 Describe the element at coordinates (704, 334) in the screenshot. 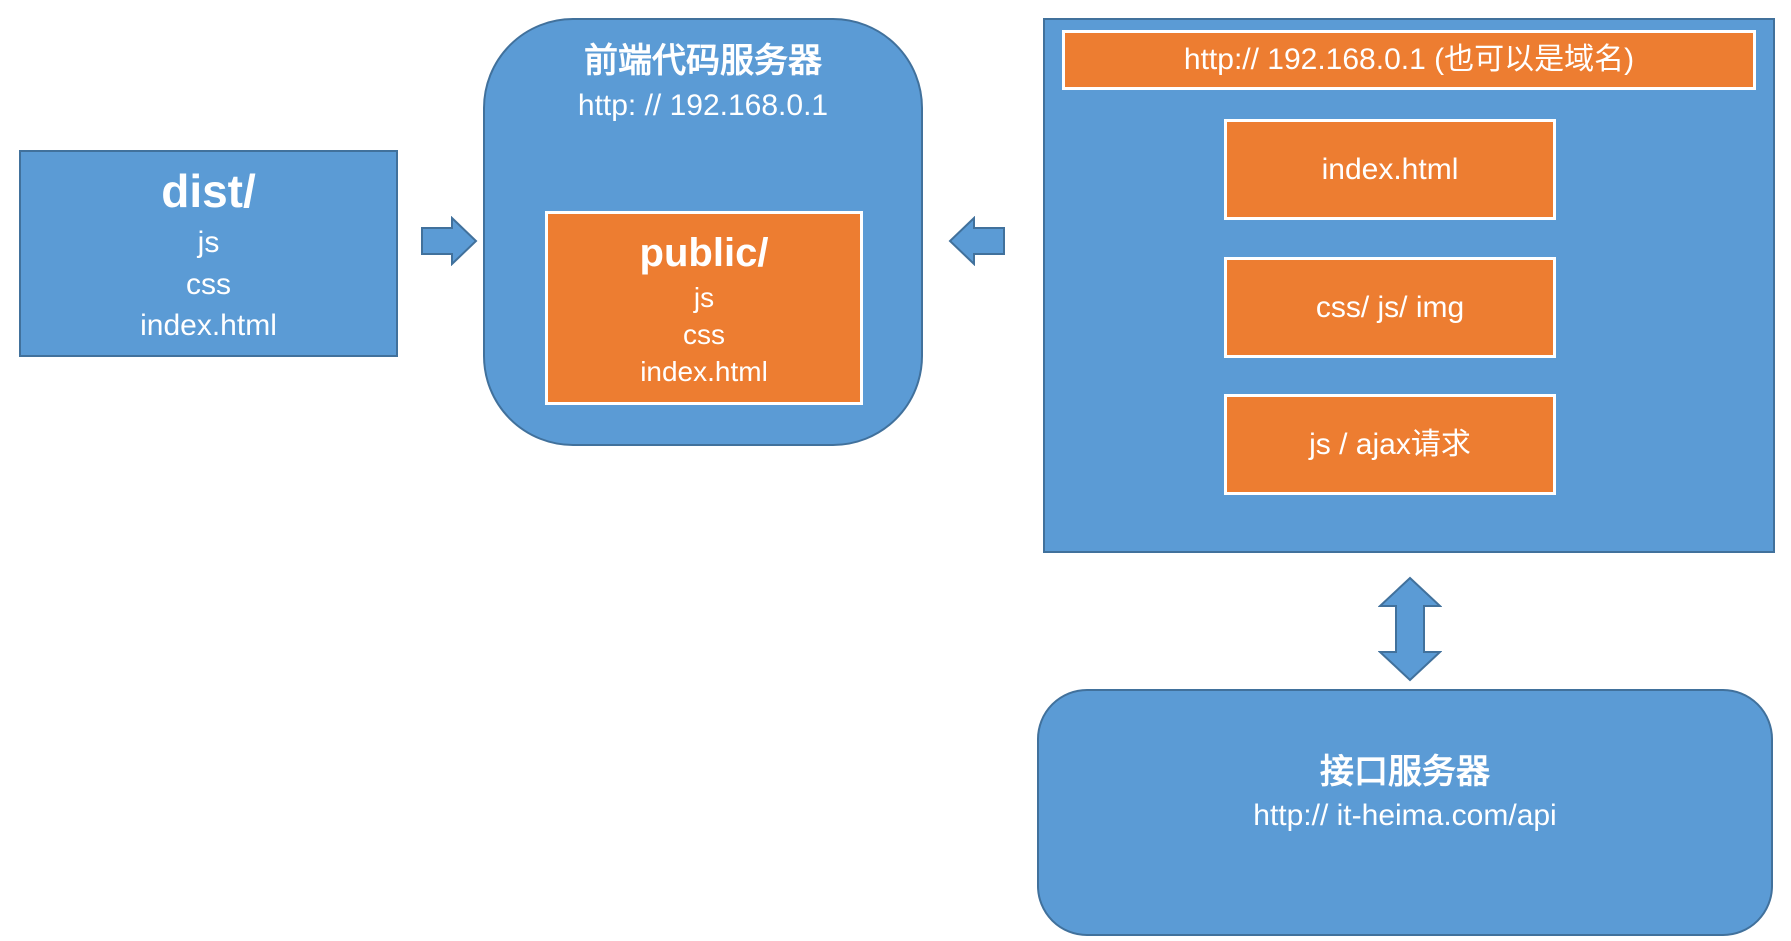

I see `public-item-css: css` at that location.